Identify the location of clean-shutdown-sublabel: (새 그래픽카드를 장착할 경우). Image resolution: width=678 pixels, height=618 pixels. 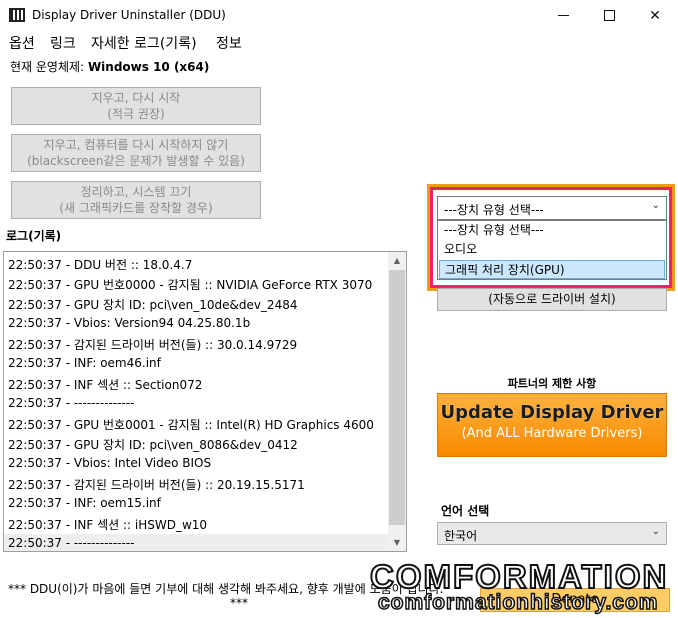
(136, 208).